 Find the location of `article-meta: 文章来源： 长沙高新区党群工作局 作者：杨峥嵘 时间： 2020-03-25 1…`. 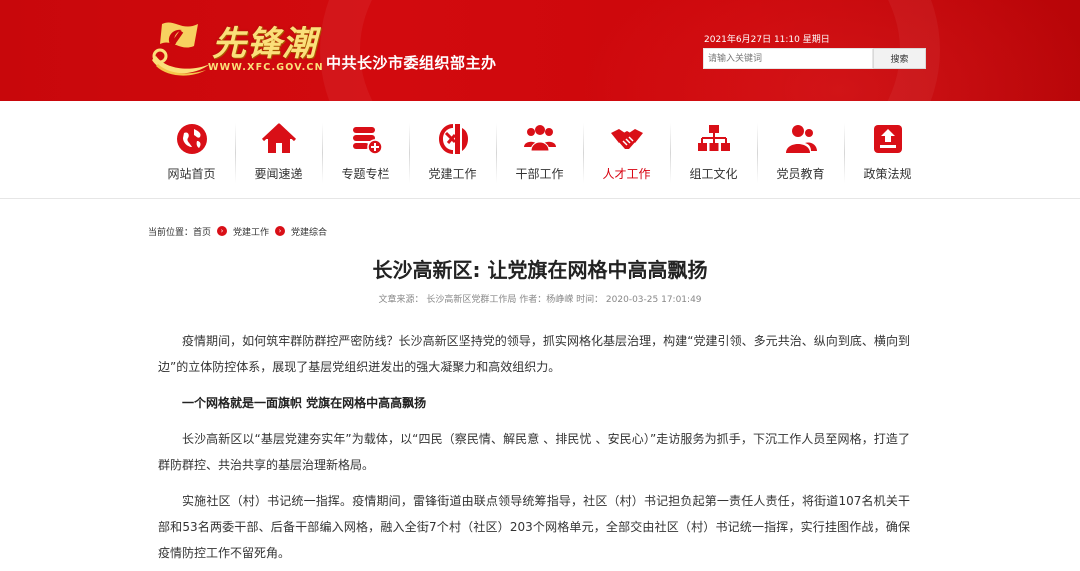

article-meta: 文章来源： 长沙高新区党群工作局 作者：杨峥嵘 时间： 2020-03-25 1… is located at coordinates (540, 300).